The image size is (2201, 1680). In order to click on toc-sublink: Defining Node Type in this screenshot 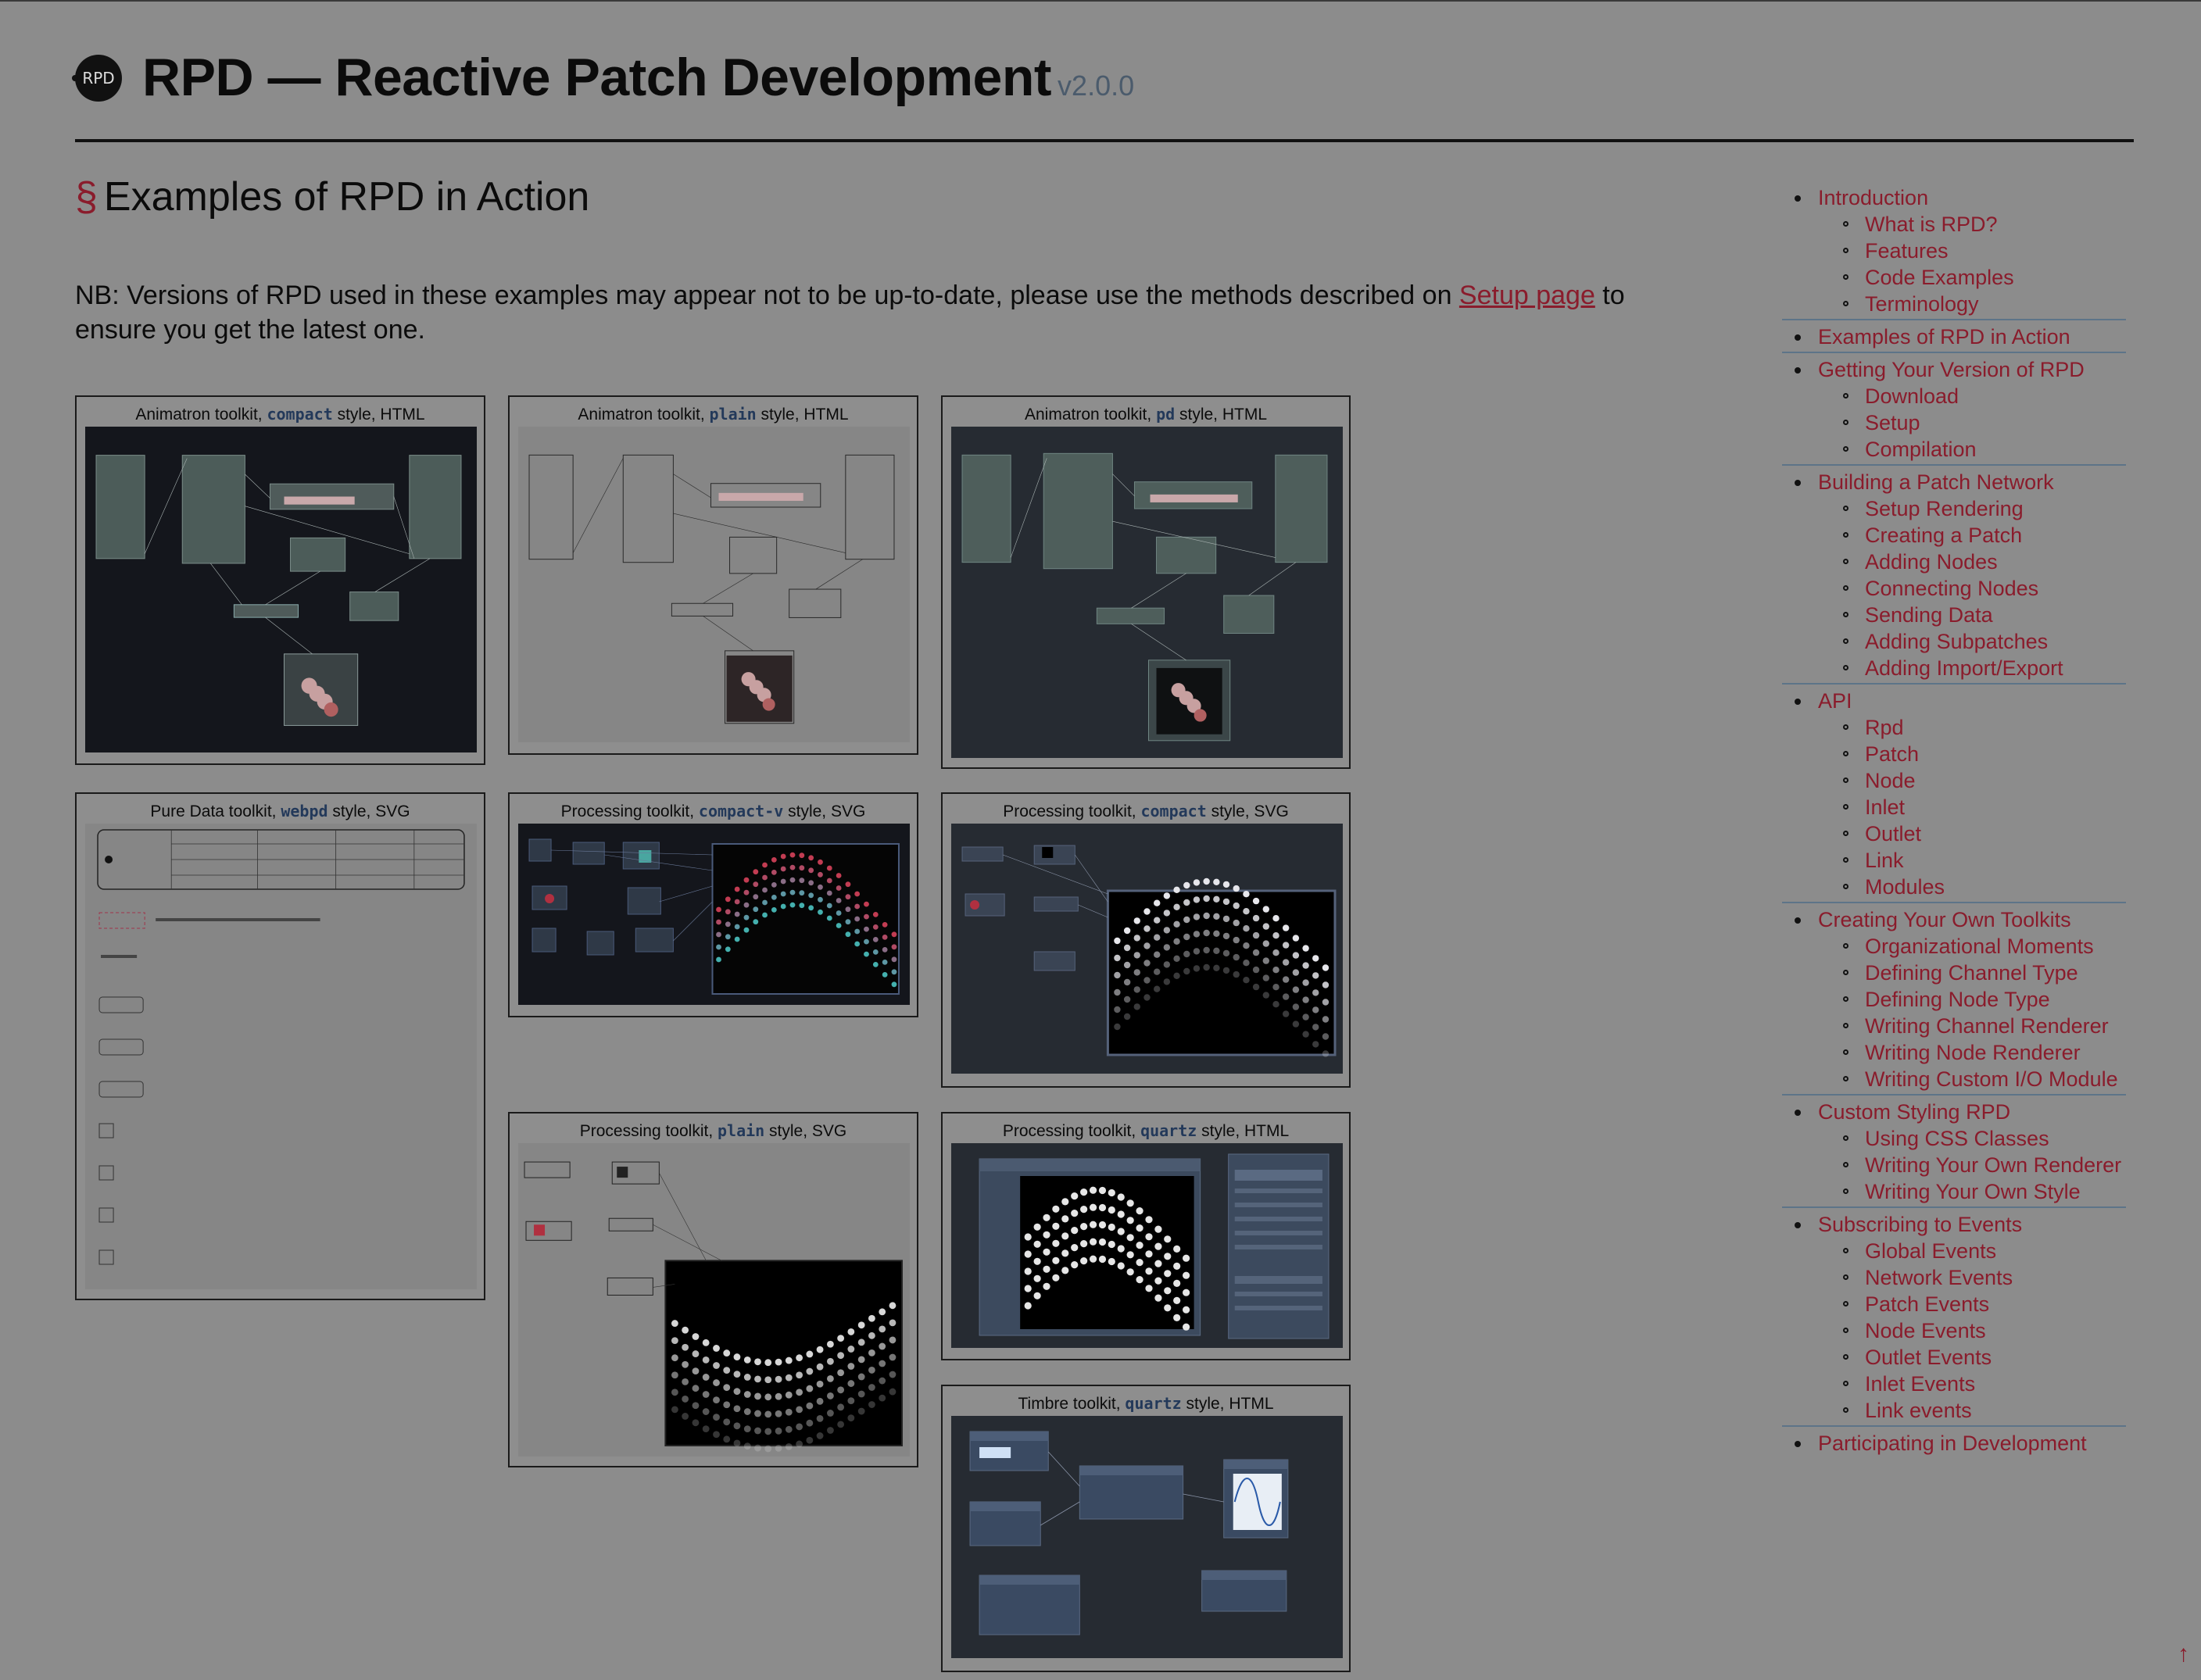, I will do `click(1954, 999)`.